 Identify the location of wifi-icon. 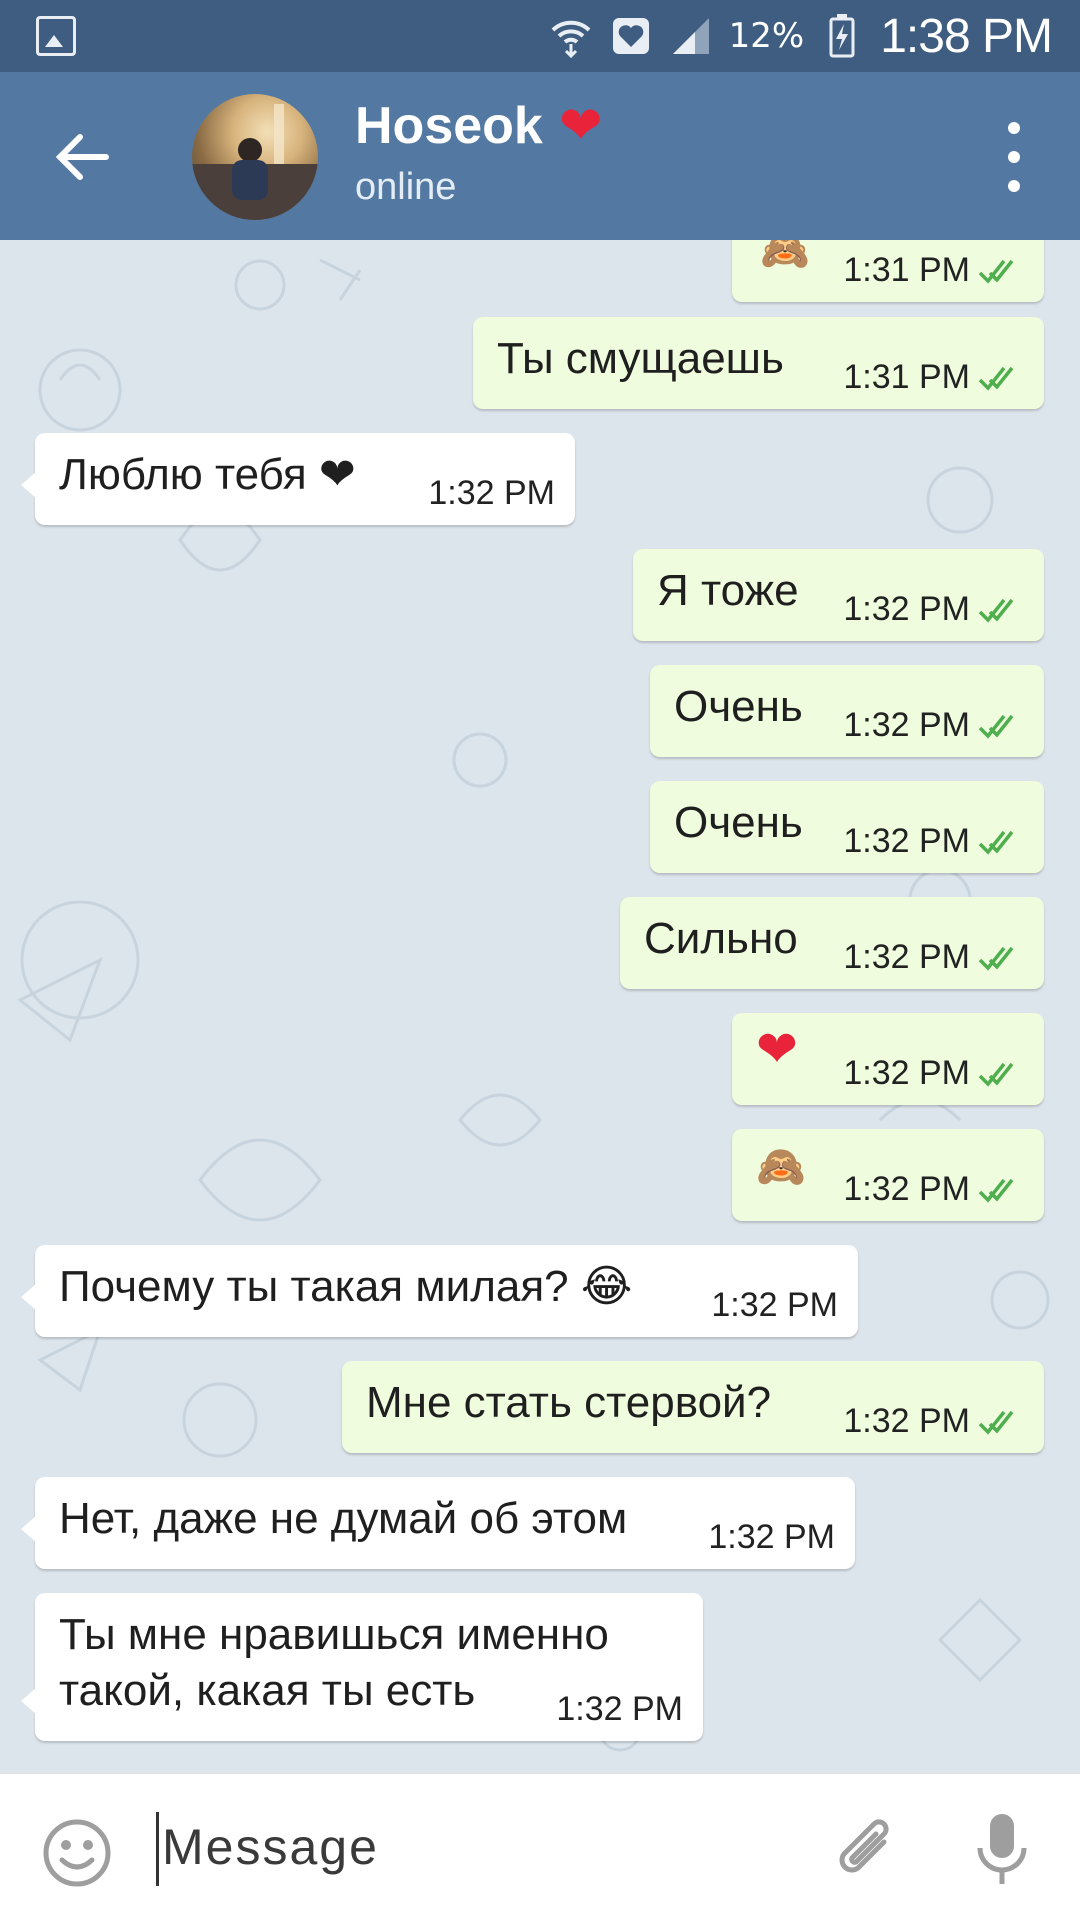
(571, 36).